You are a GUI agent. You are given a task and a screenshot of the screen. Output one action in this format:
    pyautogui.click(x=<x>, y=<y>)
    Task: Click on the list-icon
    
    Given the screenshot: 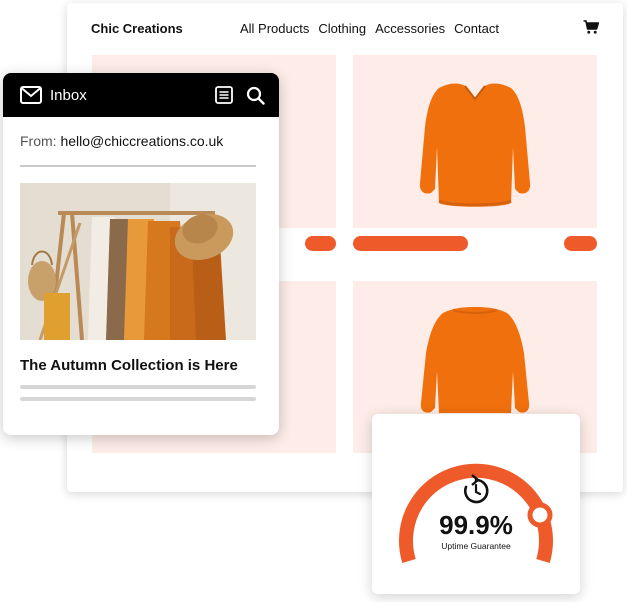 What is the action you would take?
    pyautogui.click(x=224, y=95)
    